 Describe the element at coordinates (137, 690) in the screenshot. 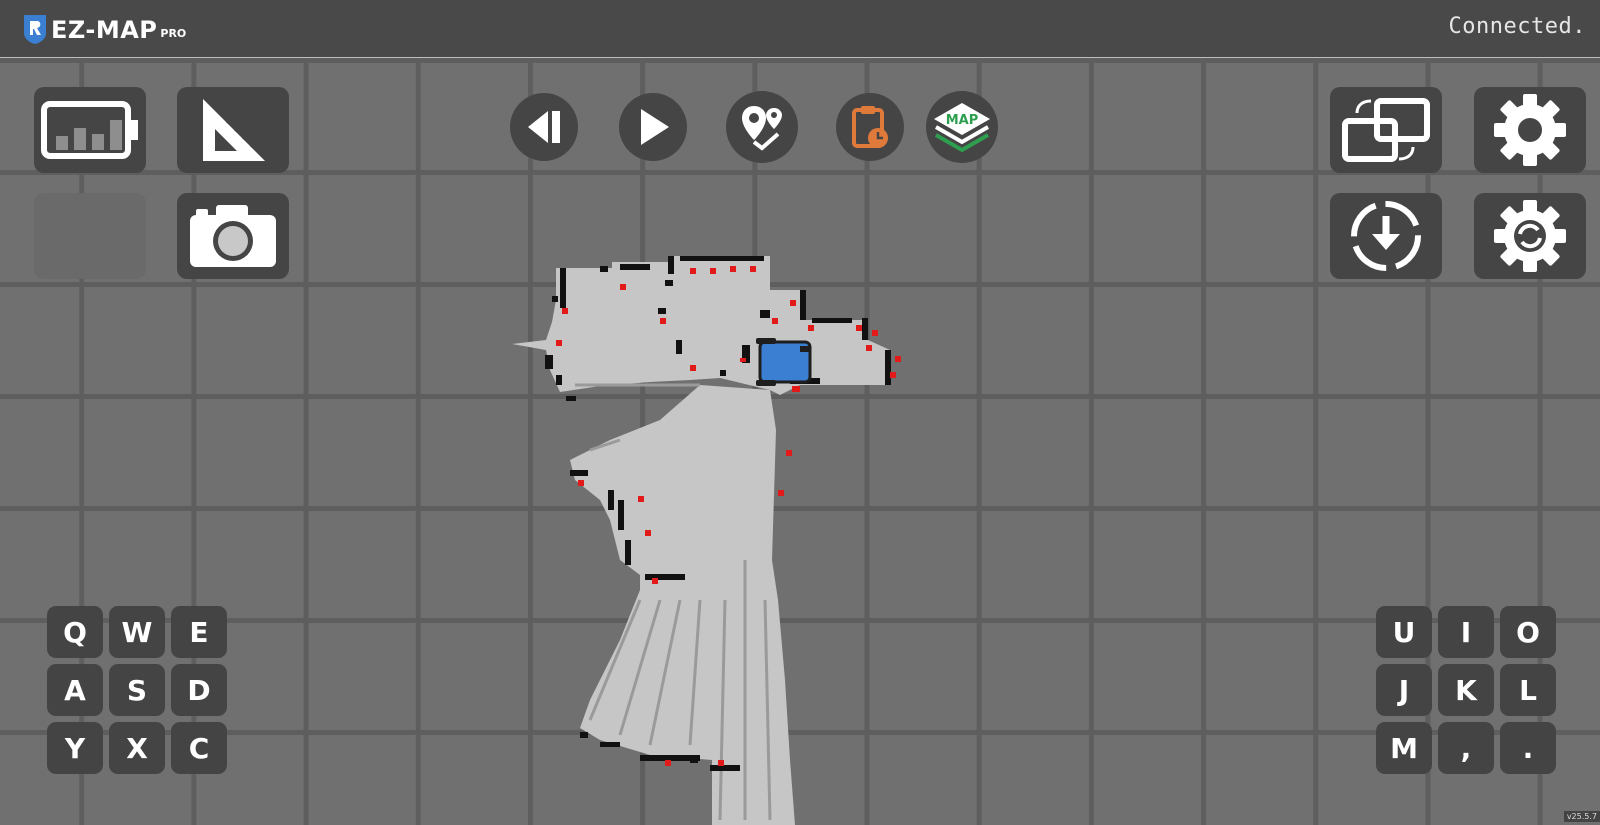

I see `key-s: S` at that location.